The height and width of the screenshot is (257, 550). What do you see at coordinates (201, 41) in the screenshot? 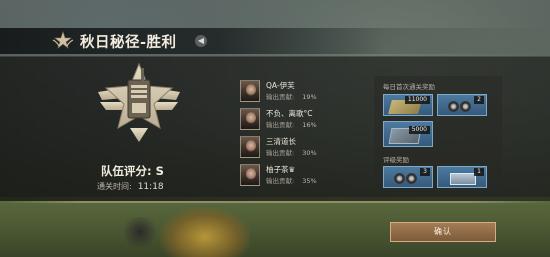
I see `speaker-icon: ◀` at bounding box center [201, 41].